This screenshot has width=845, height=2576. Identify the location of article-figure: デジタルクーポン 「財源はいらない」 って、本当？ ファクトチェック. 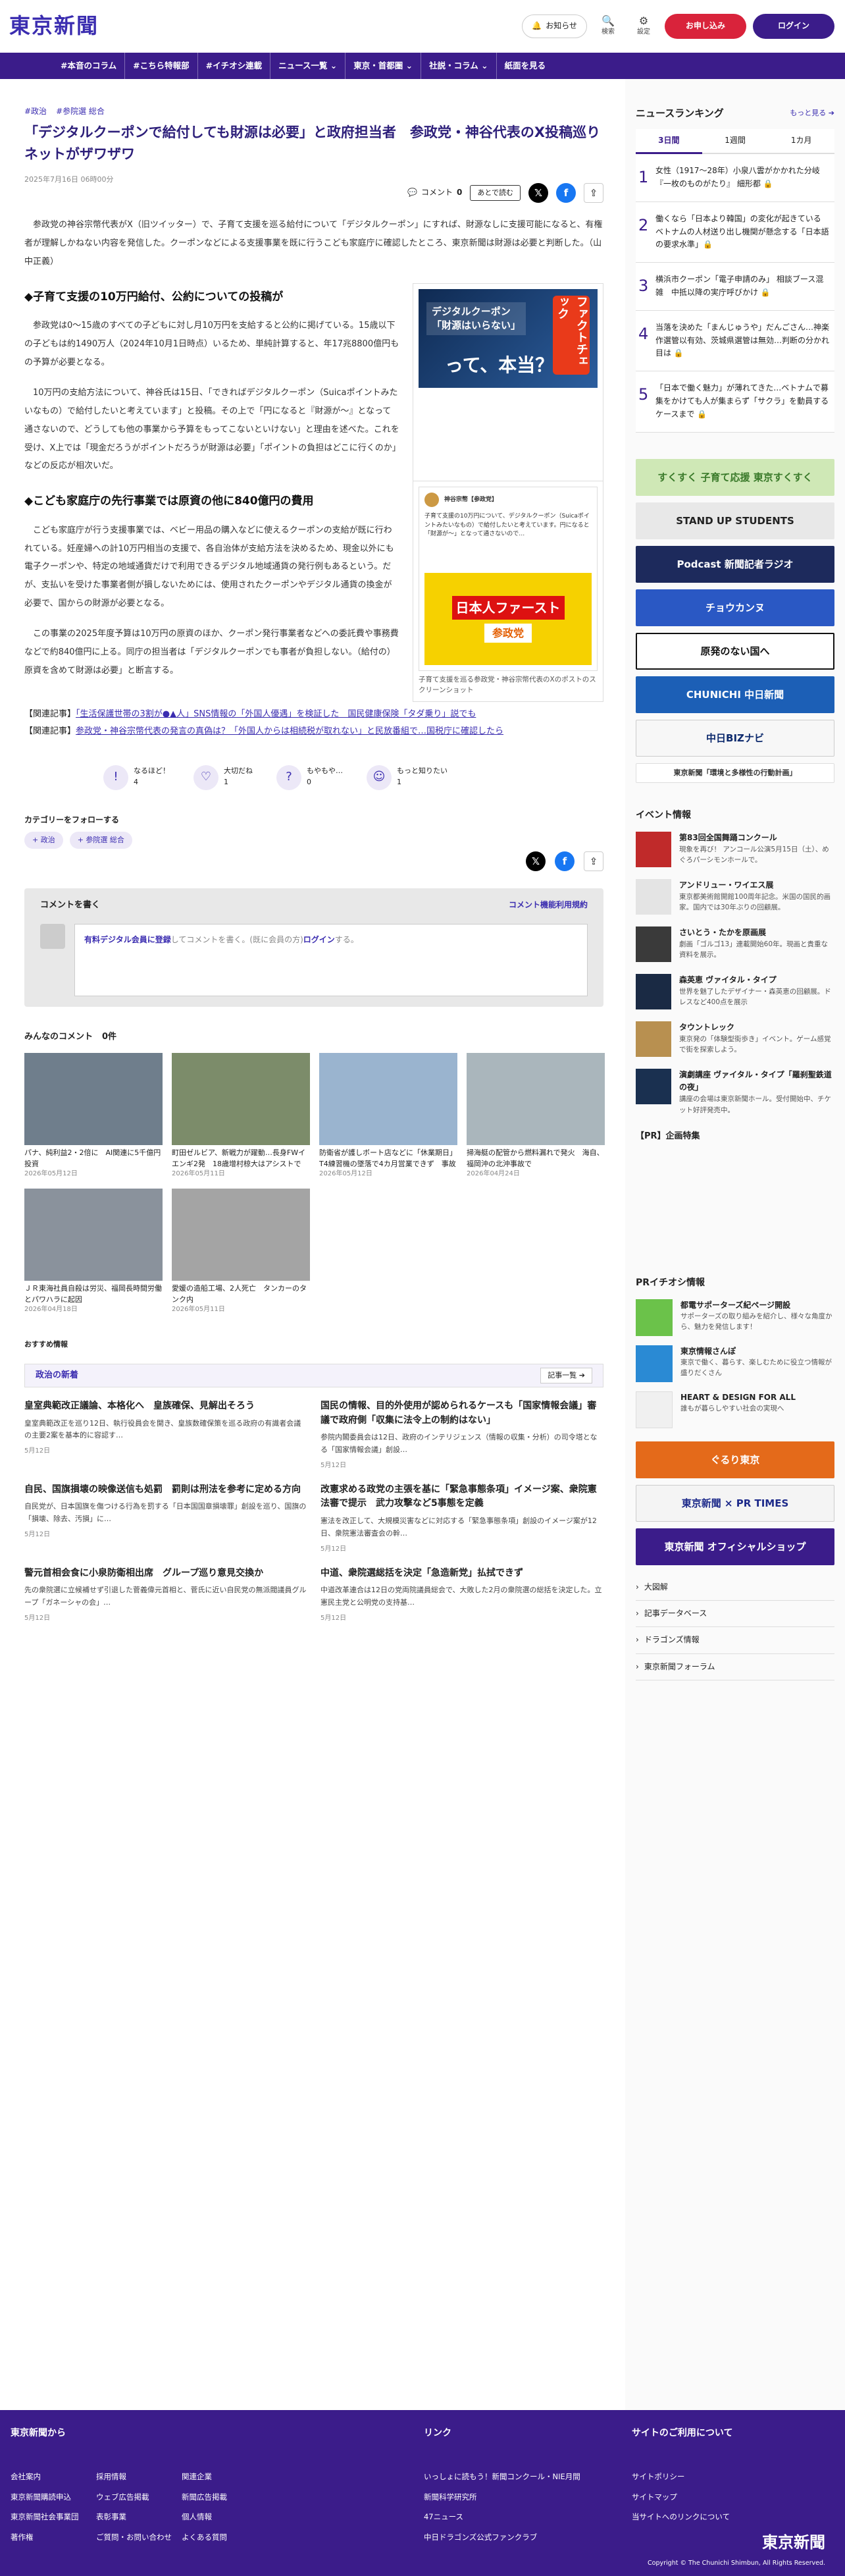
(508, 385).